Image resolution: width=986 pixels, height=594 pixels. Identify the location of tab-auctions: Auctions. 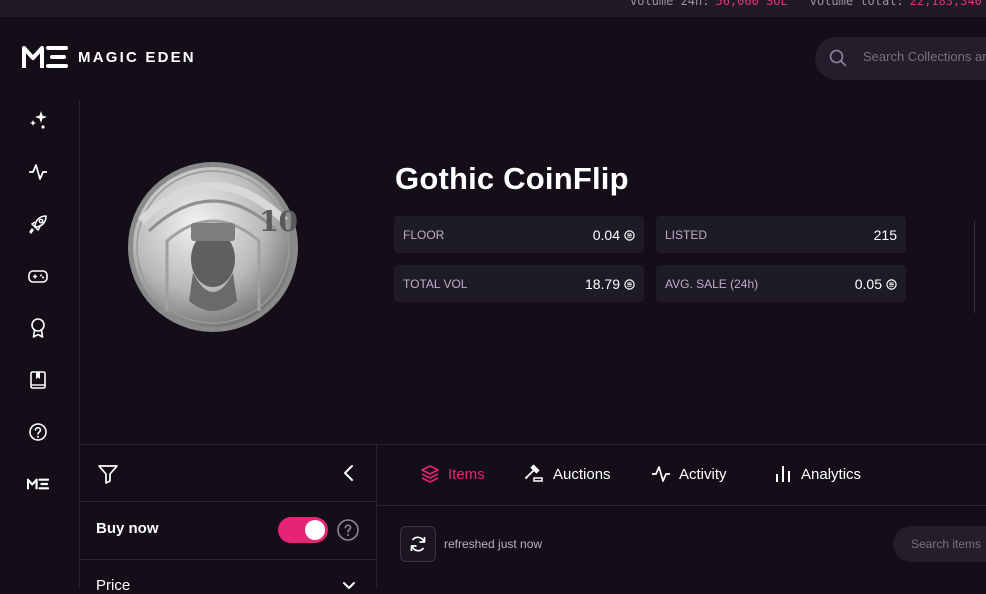
(567, 474).